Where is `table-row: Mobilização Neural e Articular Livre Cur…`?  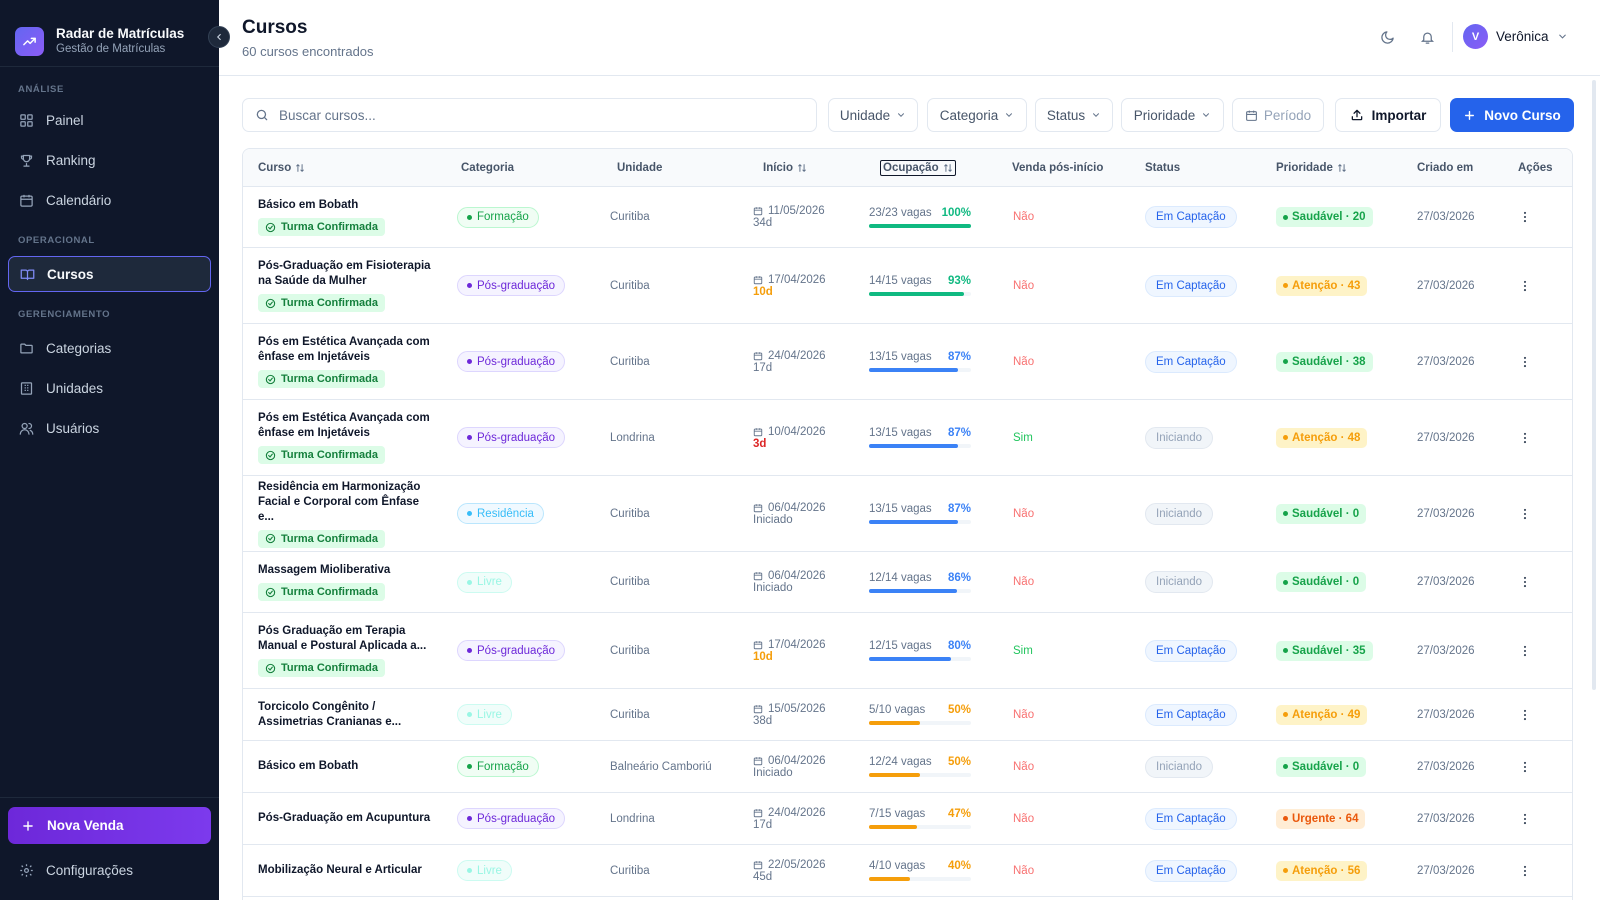
table-row: Mobilização Neural e Articular Livre Cur… is located at coordinates (907, 871).